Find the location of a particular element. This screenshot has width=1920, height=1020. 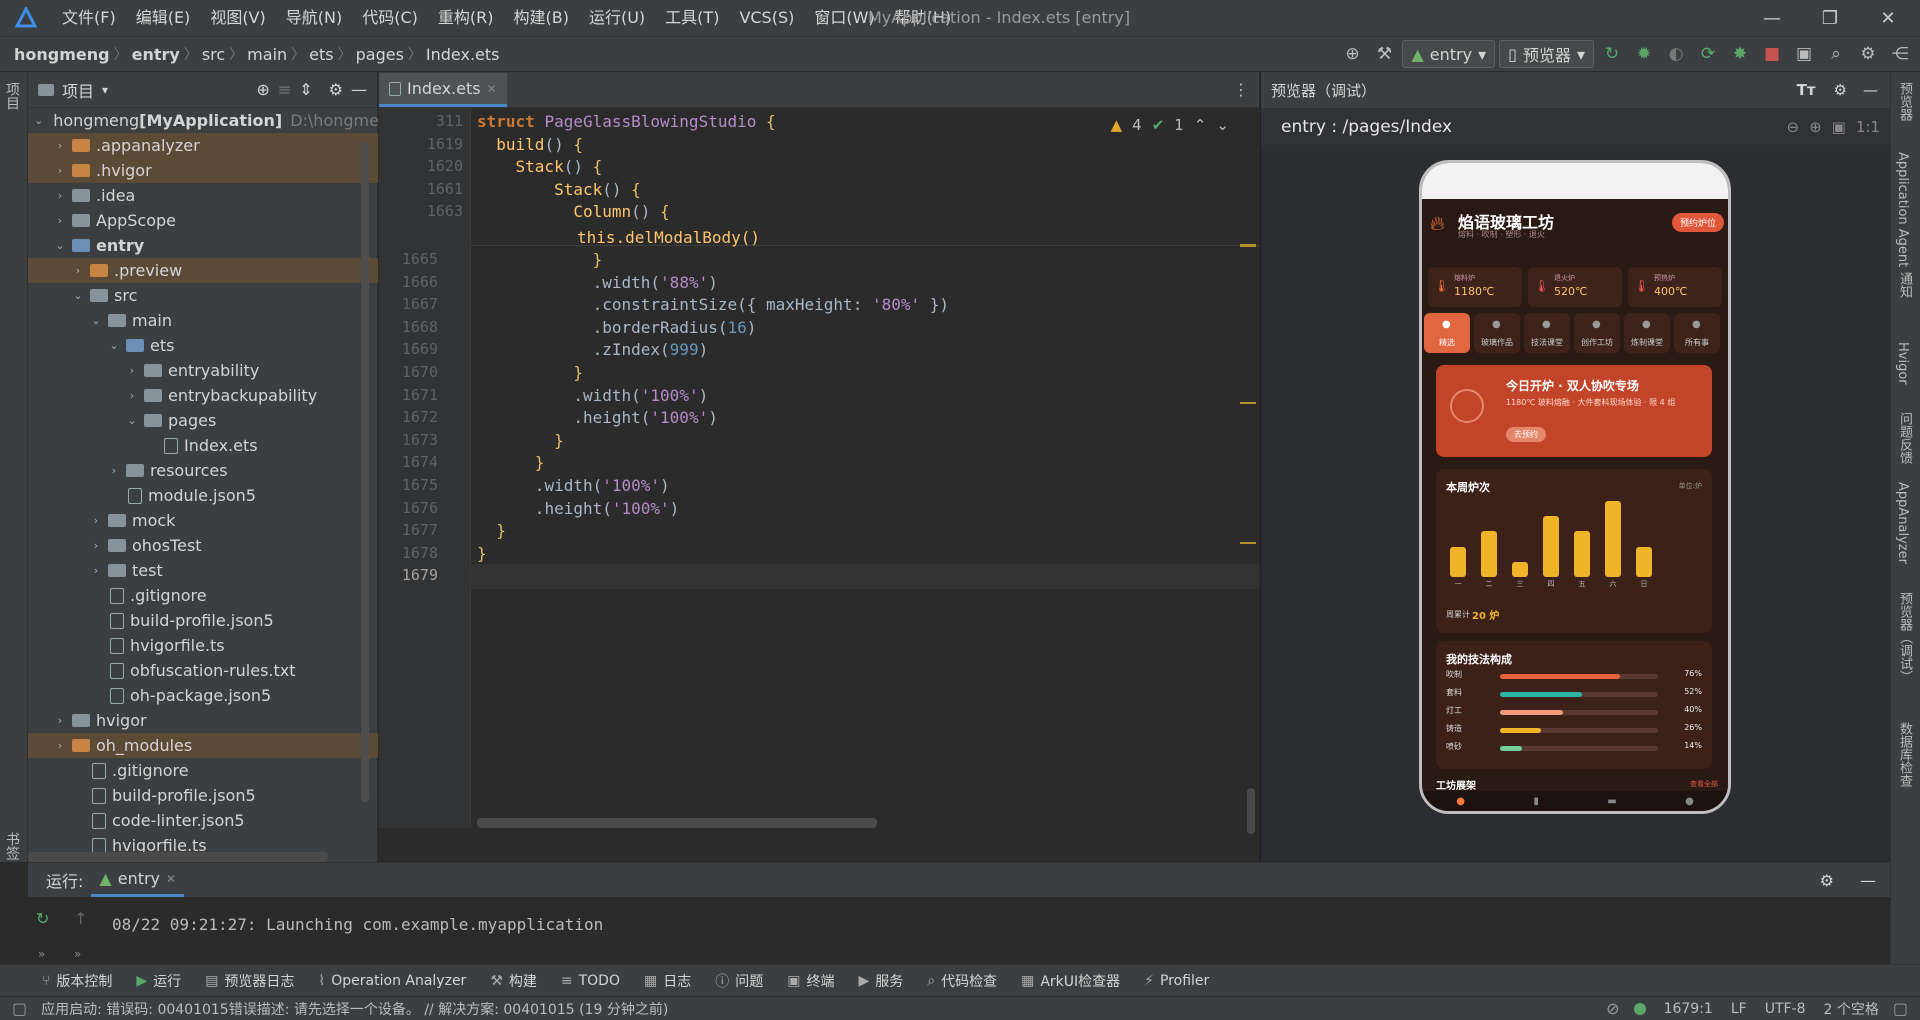

category-chip: 创作工坊 ● is located at coordinates (1597, 333).